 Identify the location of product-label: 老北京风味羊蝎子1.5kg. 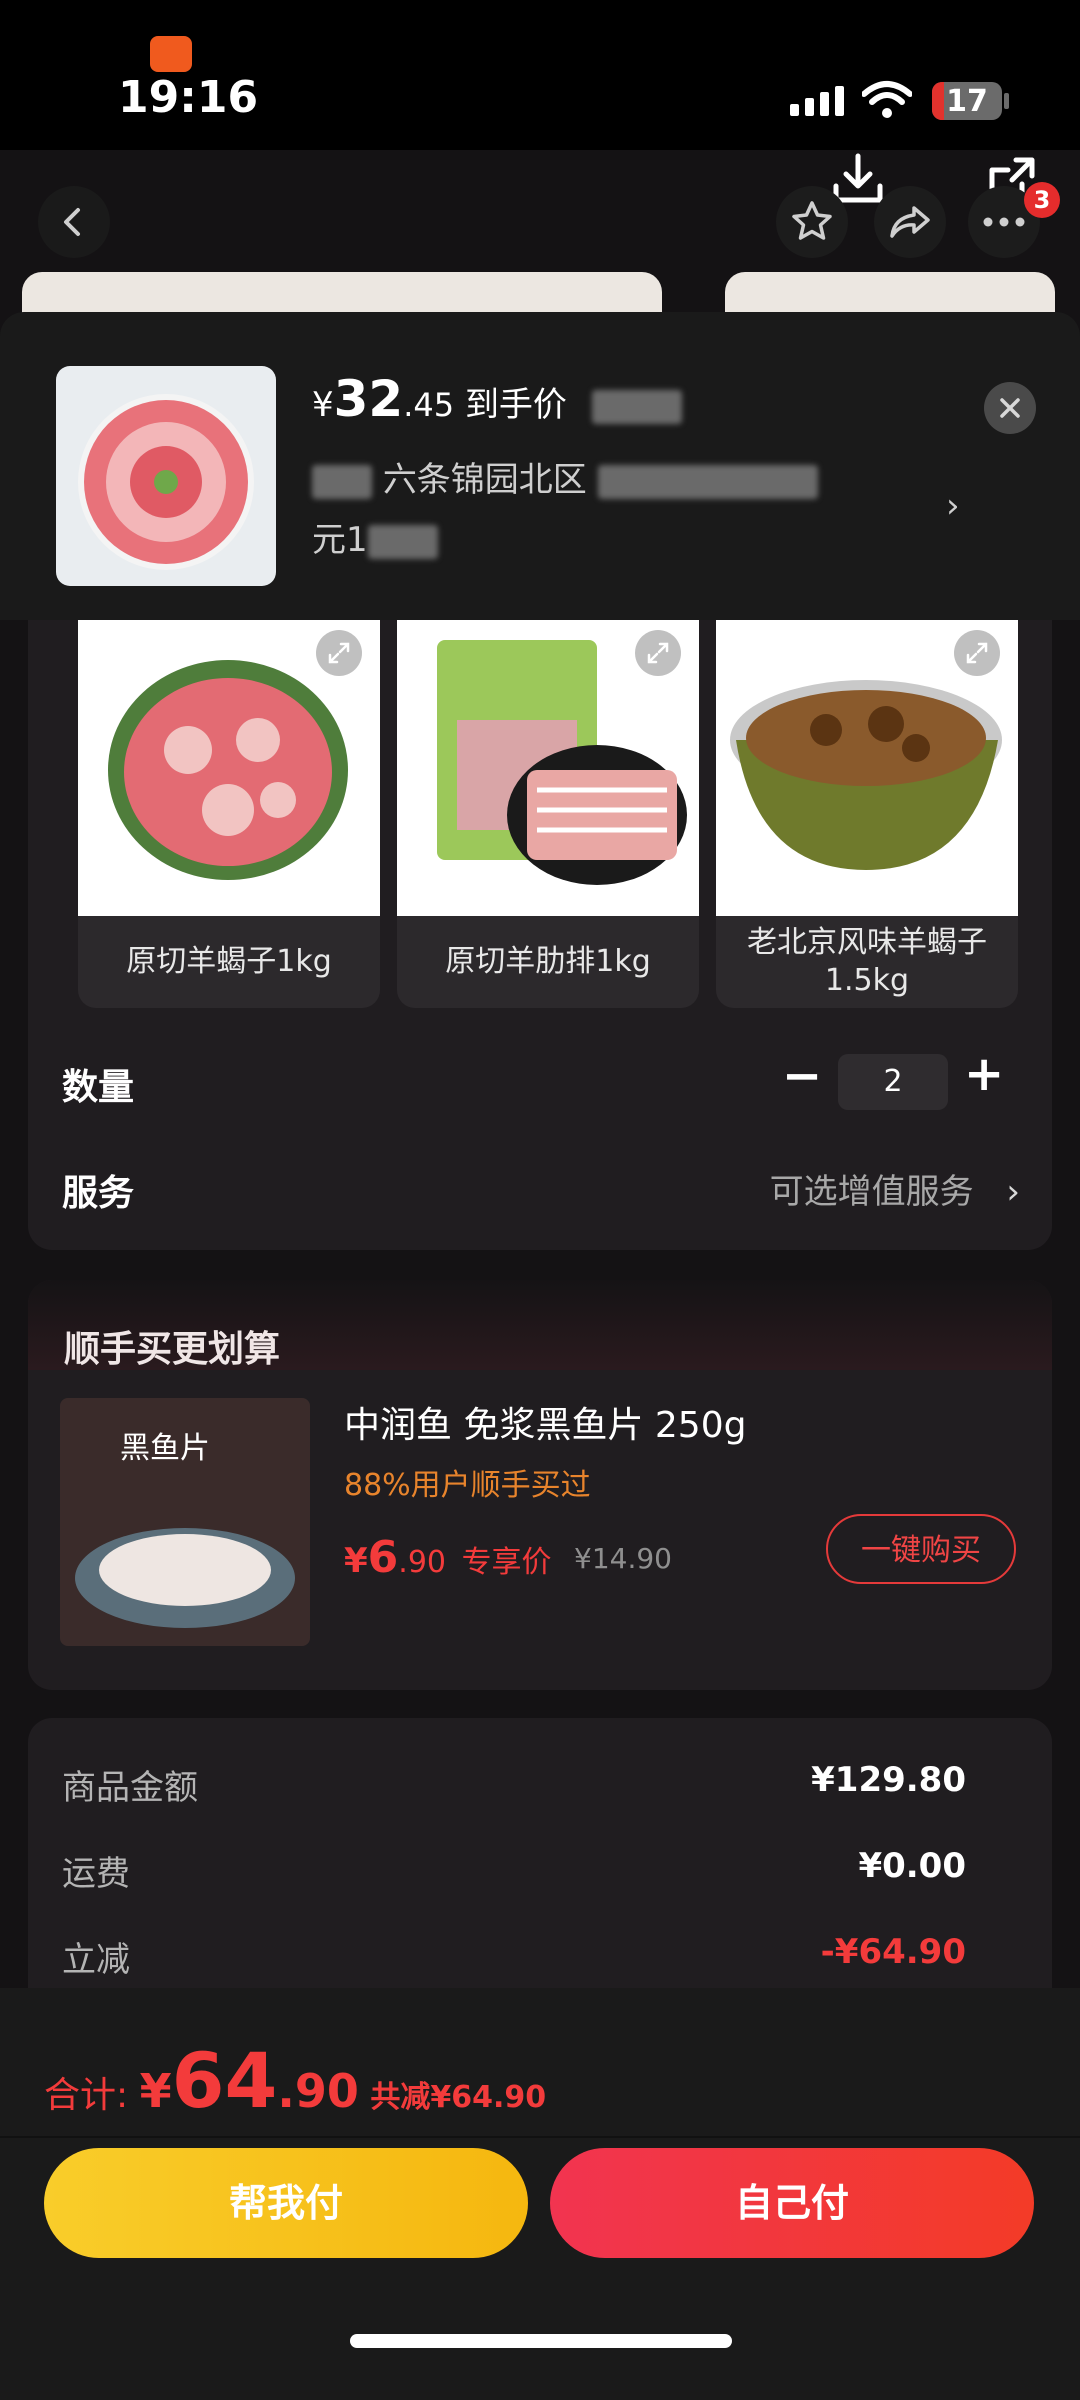
(867, 961).